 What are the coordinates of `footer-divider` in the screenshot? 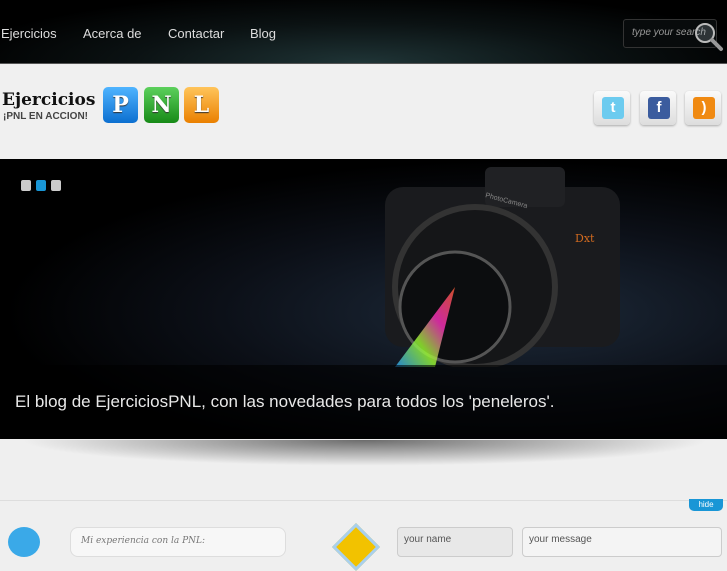 It's located at (363, 500).